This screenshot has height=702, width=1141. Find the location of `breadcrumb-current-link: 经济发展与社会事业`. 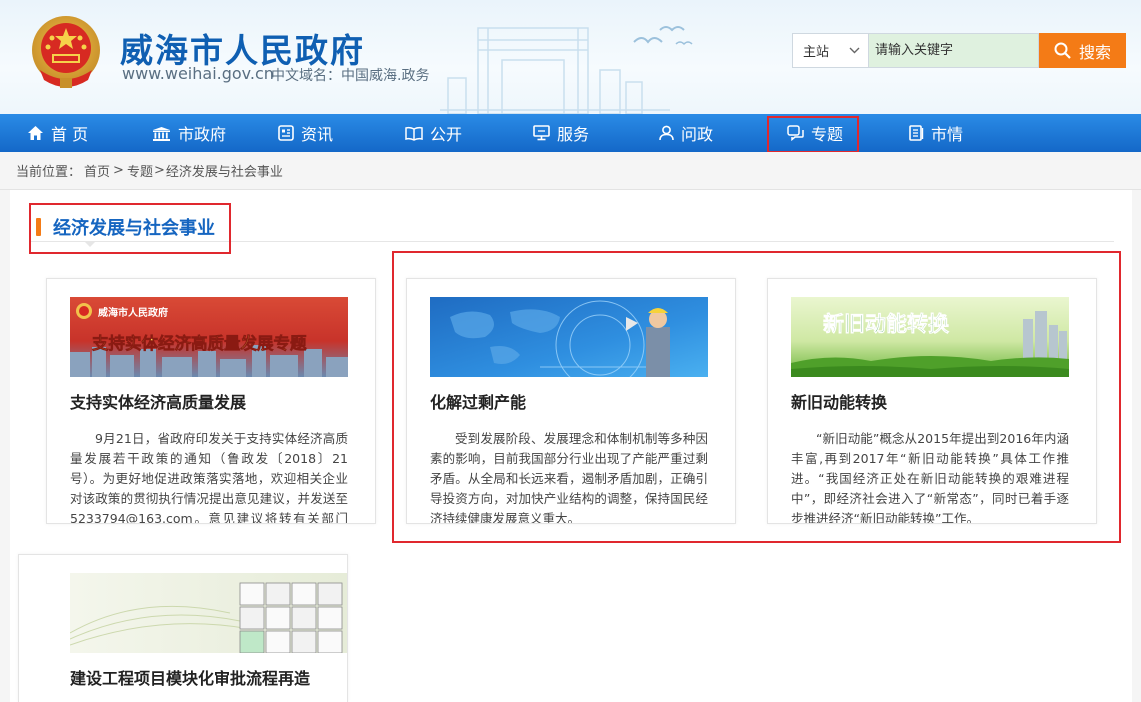

breadcrumb-current-link: 经济发展与社会事业 is located at coordinates (224, 170).